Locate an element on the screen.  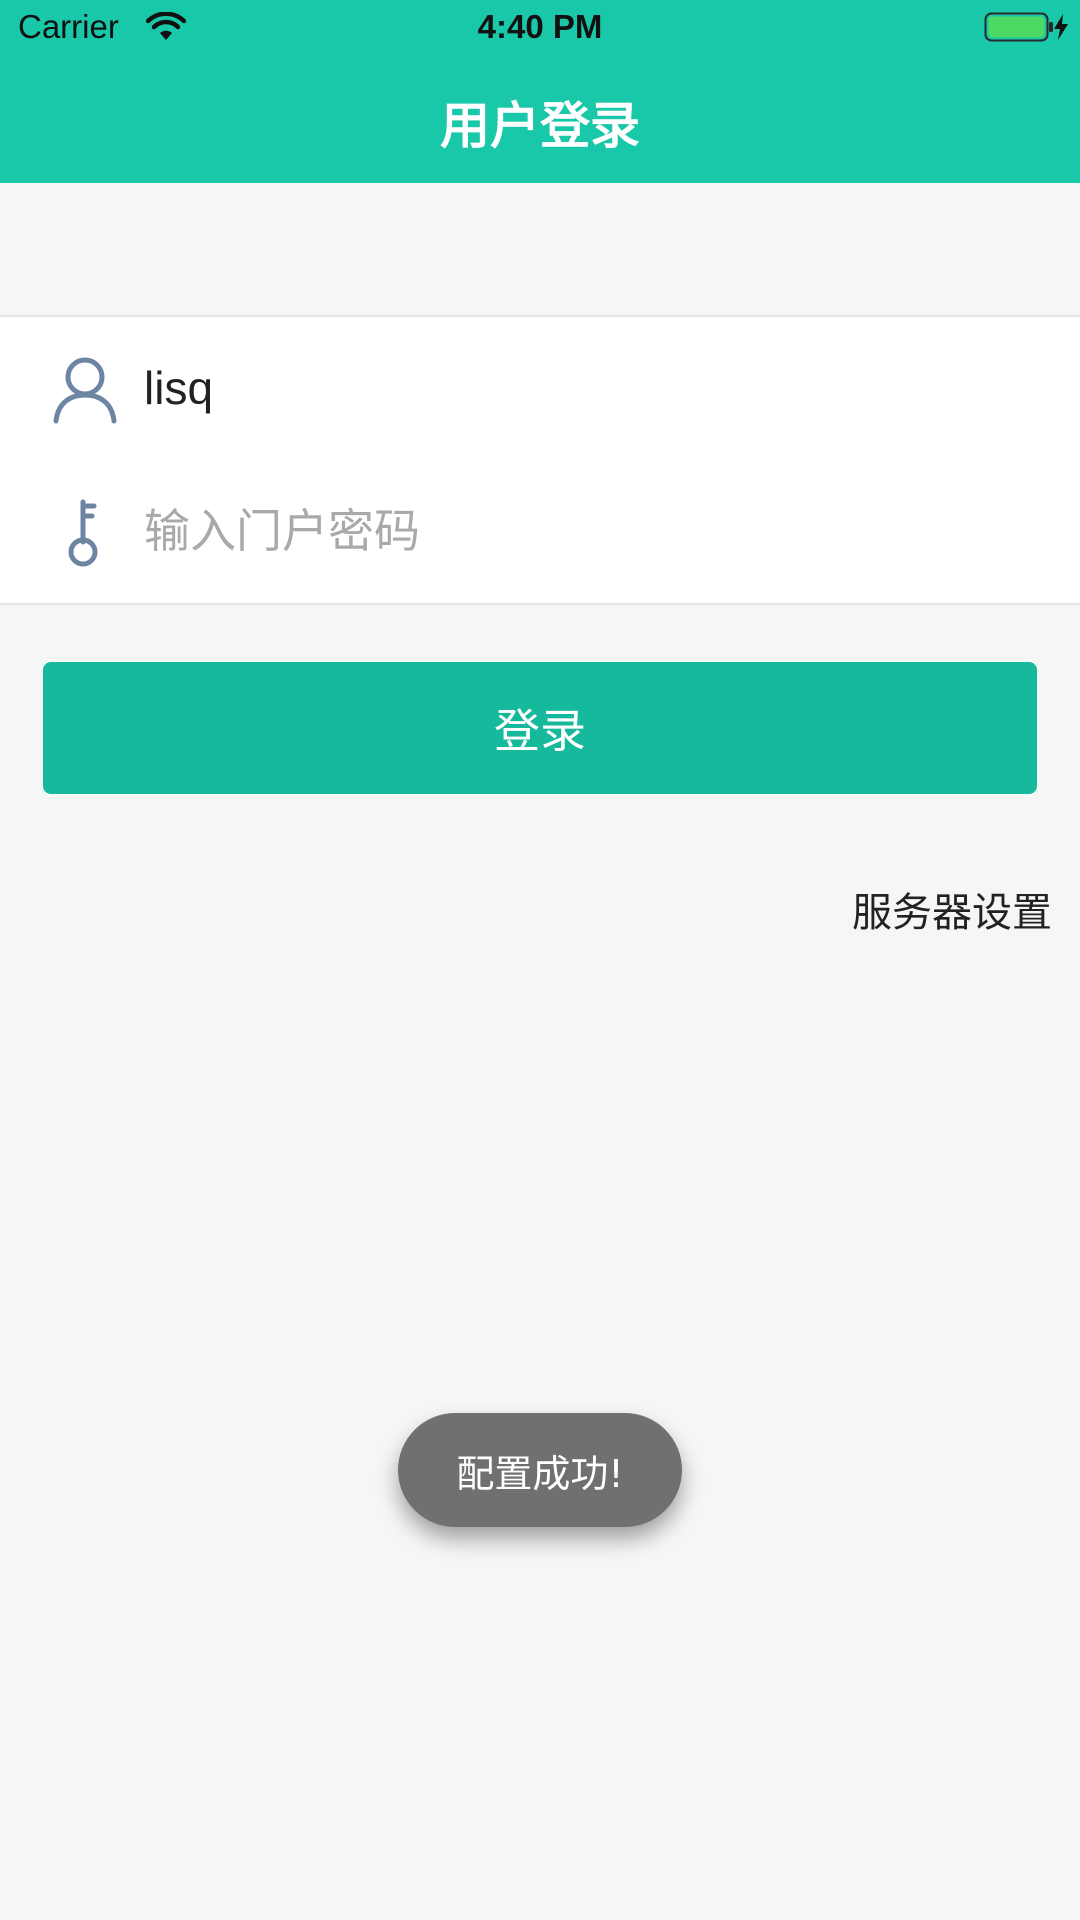
status-time: 4:40 PM is located at coordinates (540, 26).